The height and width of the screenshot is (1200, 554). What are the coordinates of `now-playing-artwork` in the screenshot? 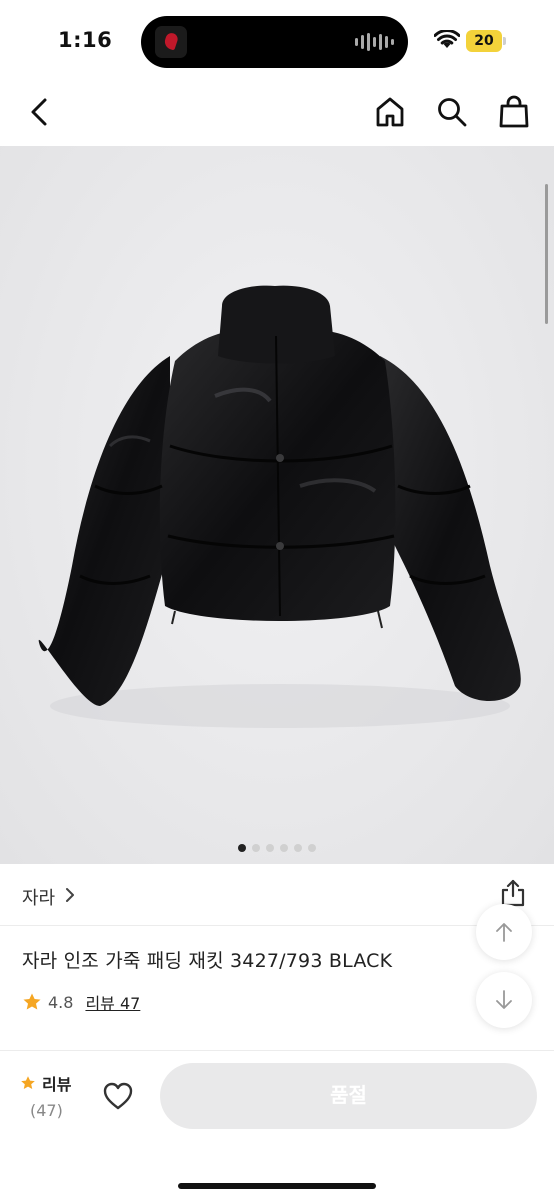 It's located at (171, 42).